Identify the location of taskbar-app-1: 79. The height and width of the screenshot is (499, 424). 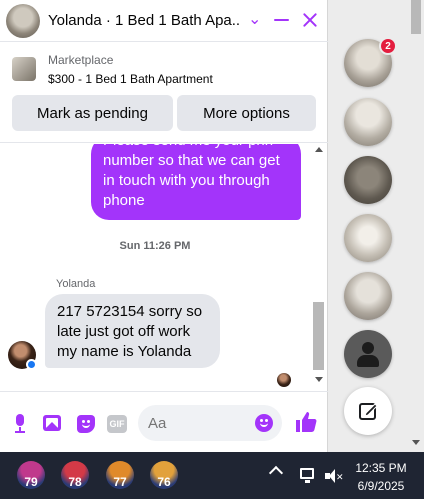
(31, 476).